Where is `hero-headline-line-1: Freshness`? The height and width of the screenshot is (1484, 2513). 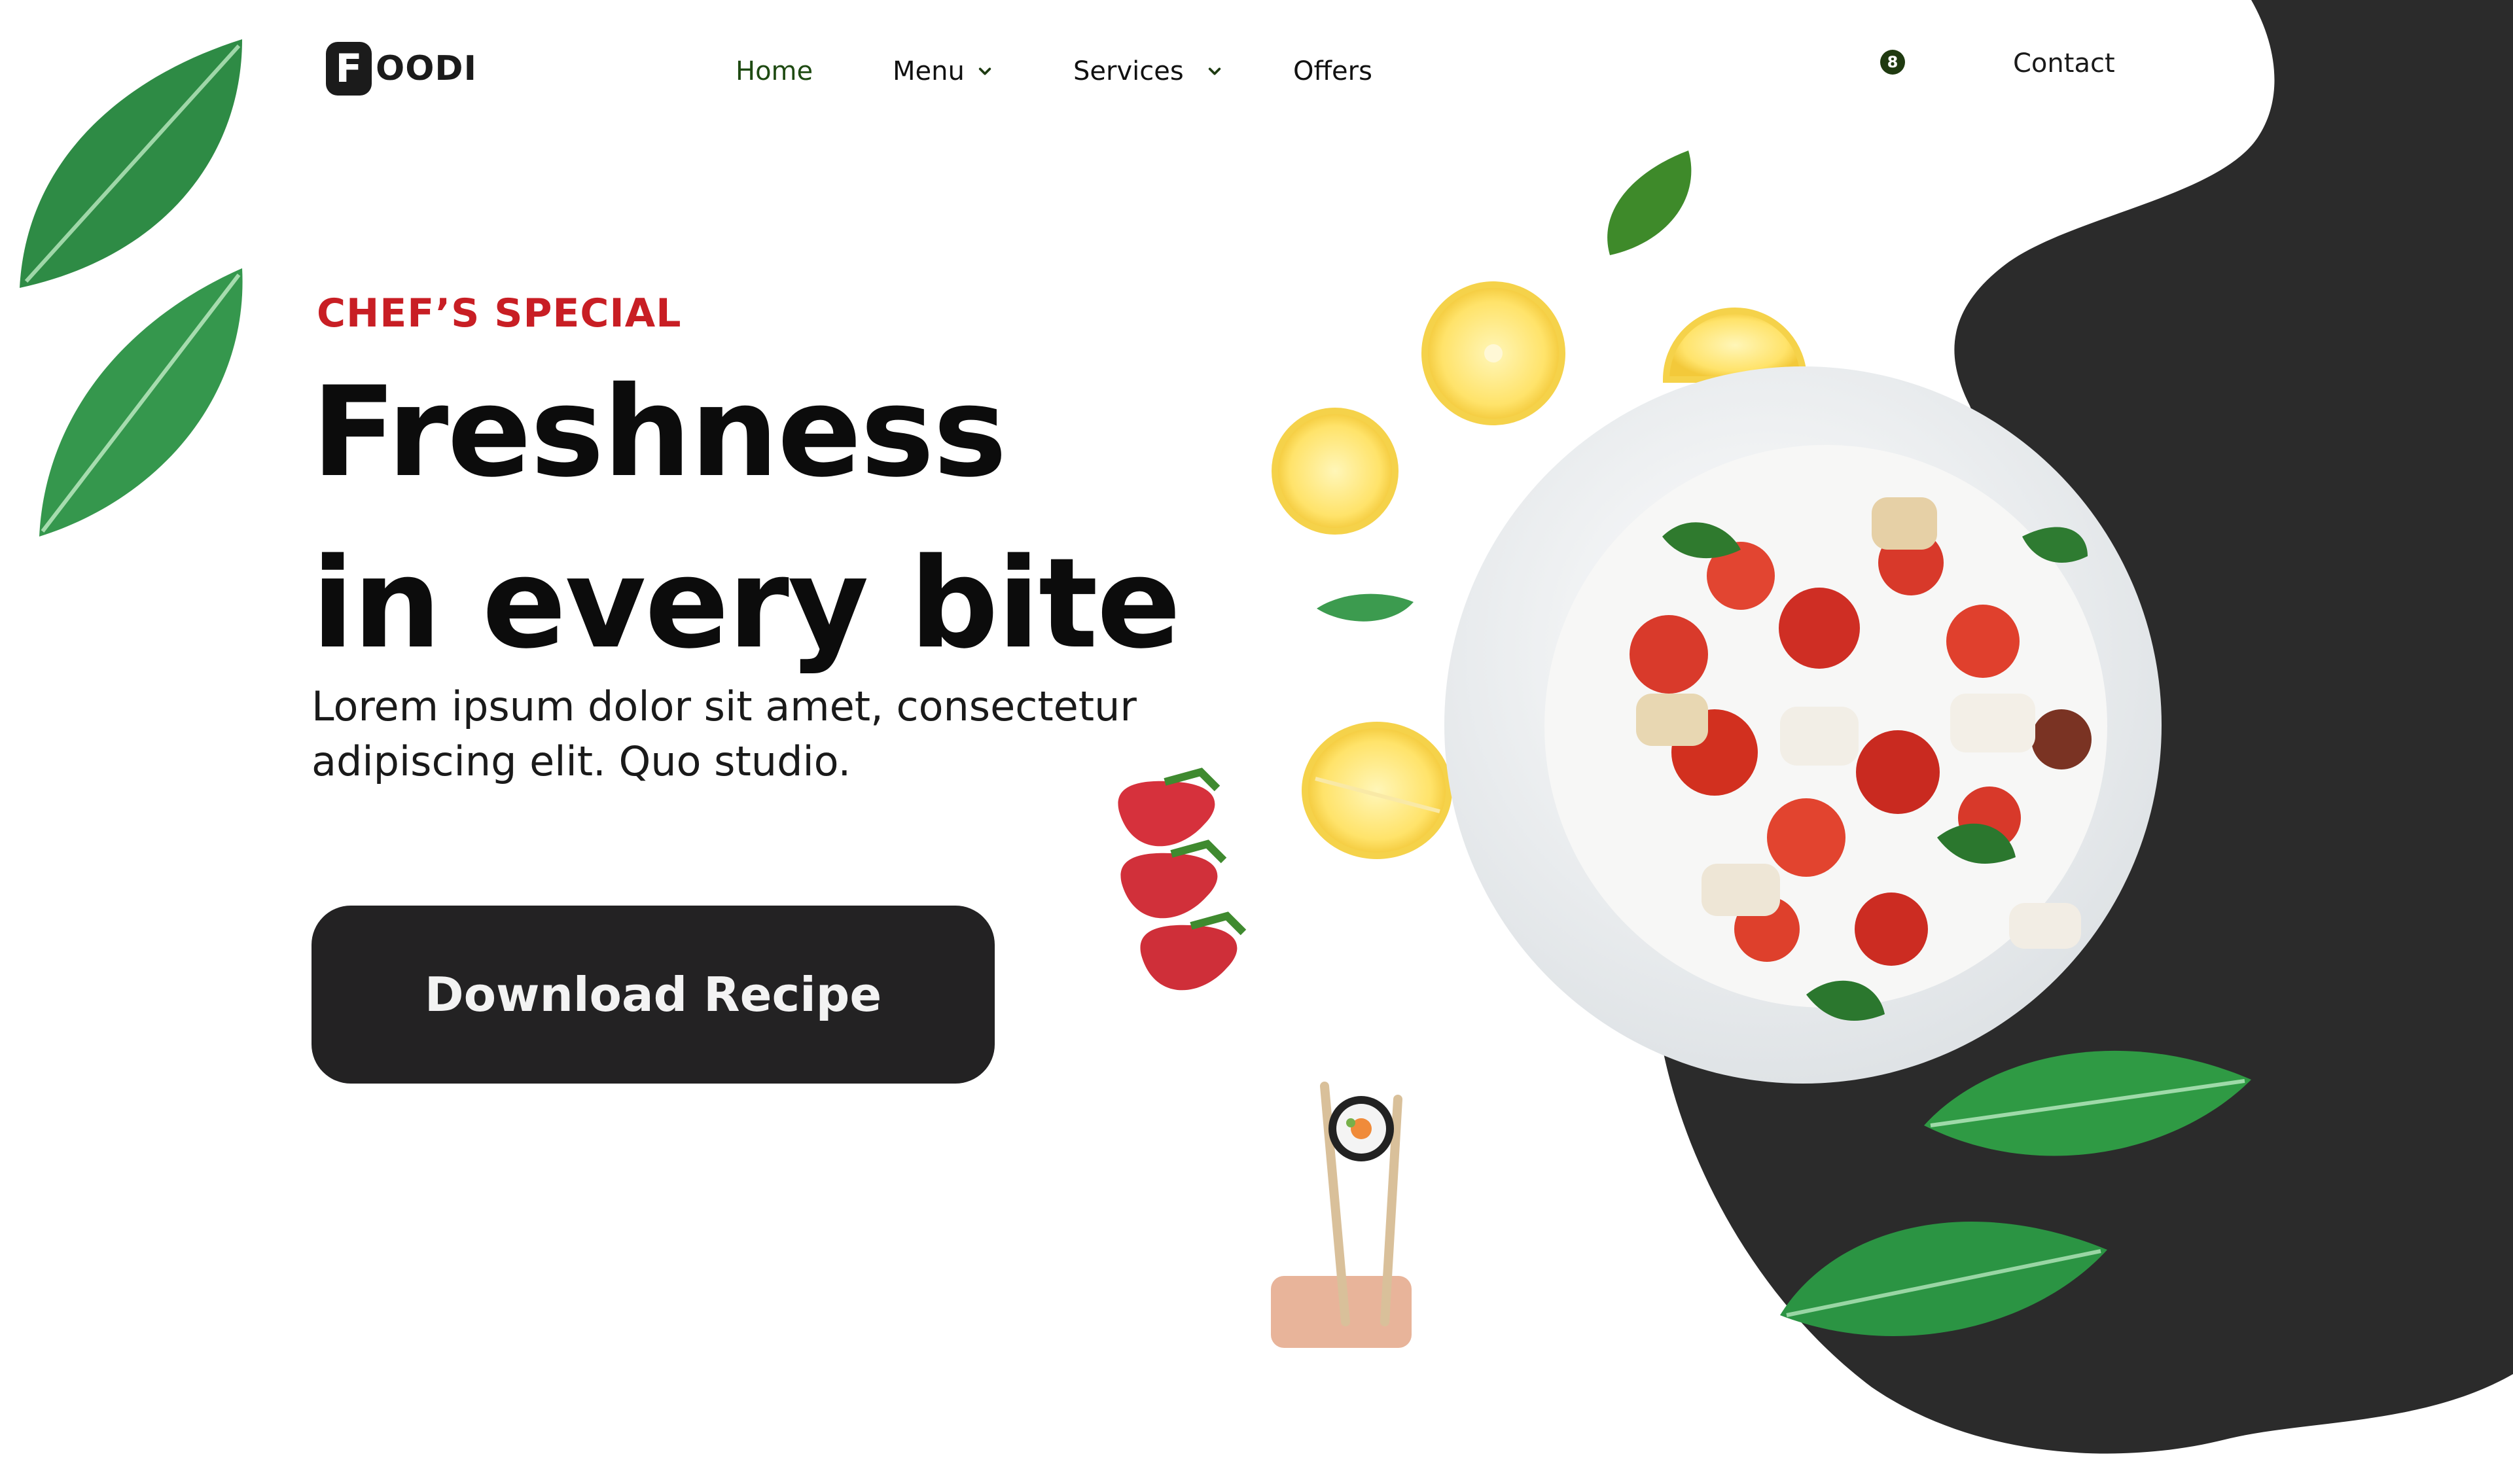 hero-headline-line-1: Freshness is located at coordinates (659, 432).